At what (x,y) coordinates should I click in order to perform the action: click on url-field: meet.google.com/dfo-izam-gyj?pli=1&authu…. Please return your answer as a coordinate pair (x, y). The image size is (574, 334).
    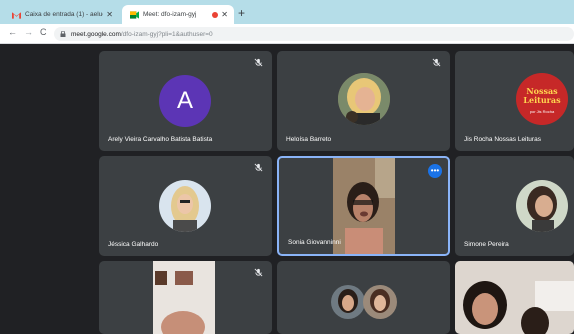
    Looking at the image, I should click on (314, 34).